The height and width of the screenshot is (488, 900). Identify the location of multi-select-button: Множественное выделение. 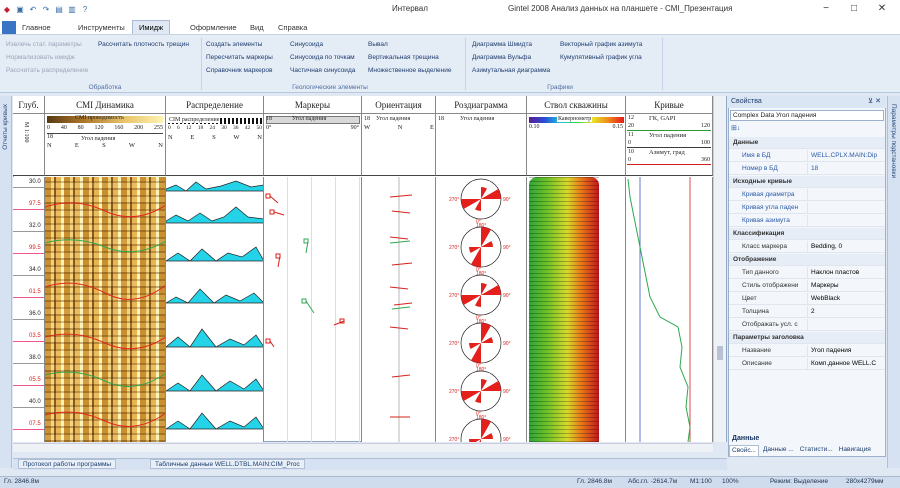
(410, 70).